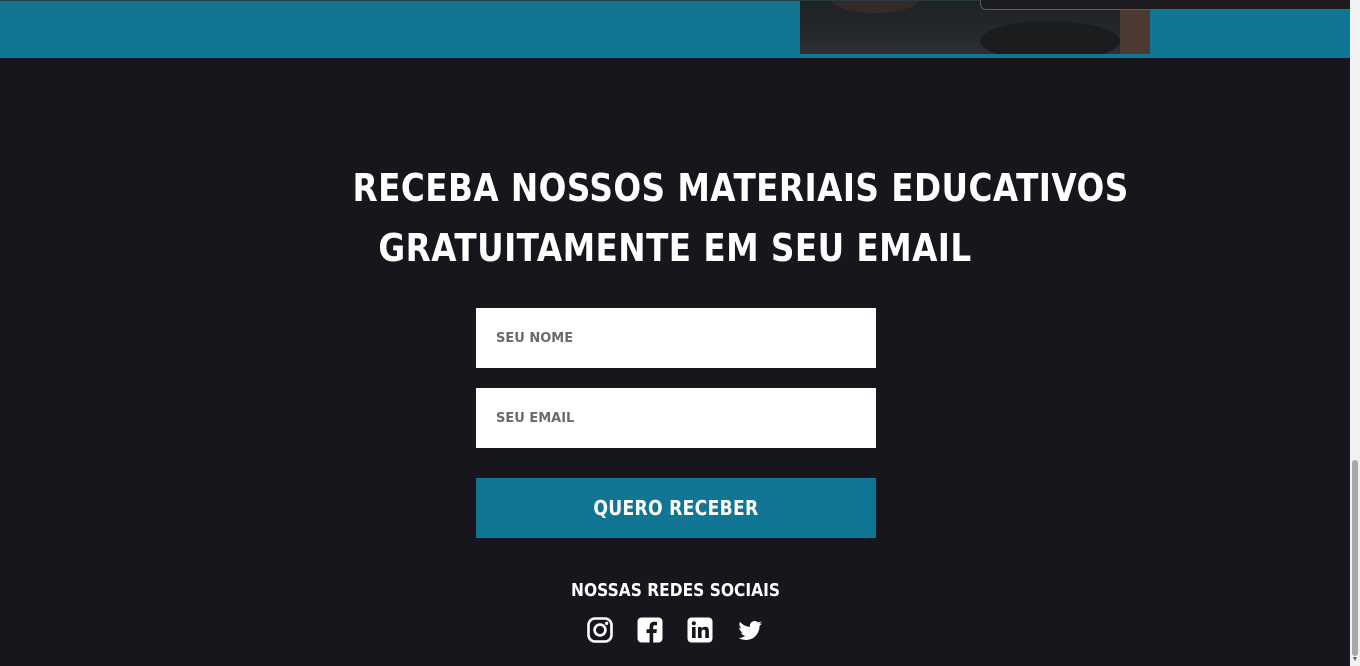  What do you see at coordinates (676, 338) in the screenshot?
I see `name-input` at bounding box center [676, 338].